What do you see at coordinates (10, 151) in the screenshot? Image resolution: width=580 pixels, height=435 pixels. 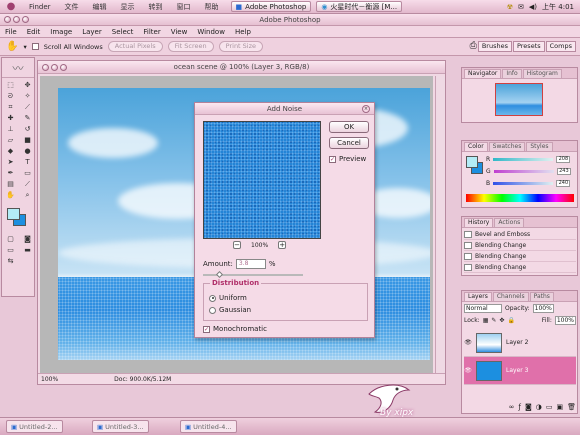 I see `blur-tool-icon: ◆` at bounding box center [10, 151].